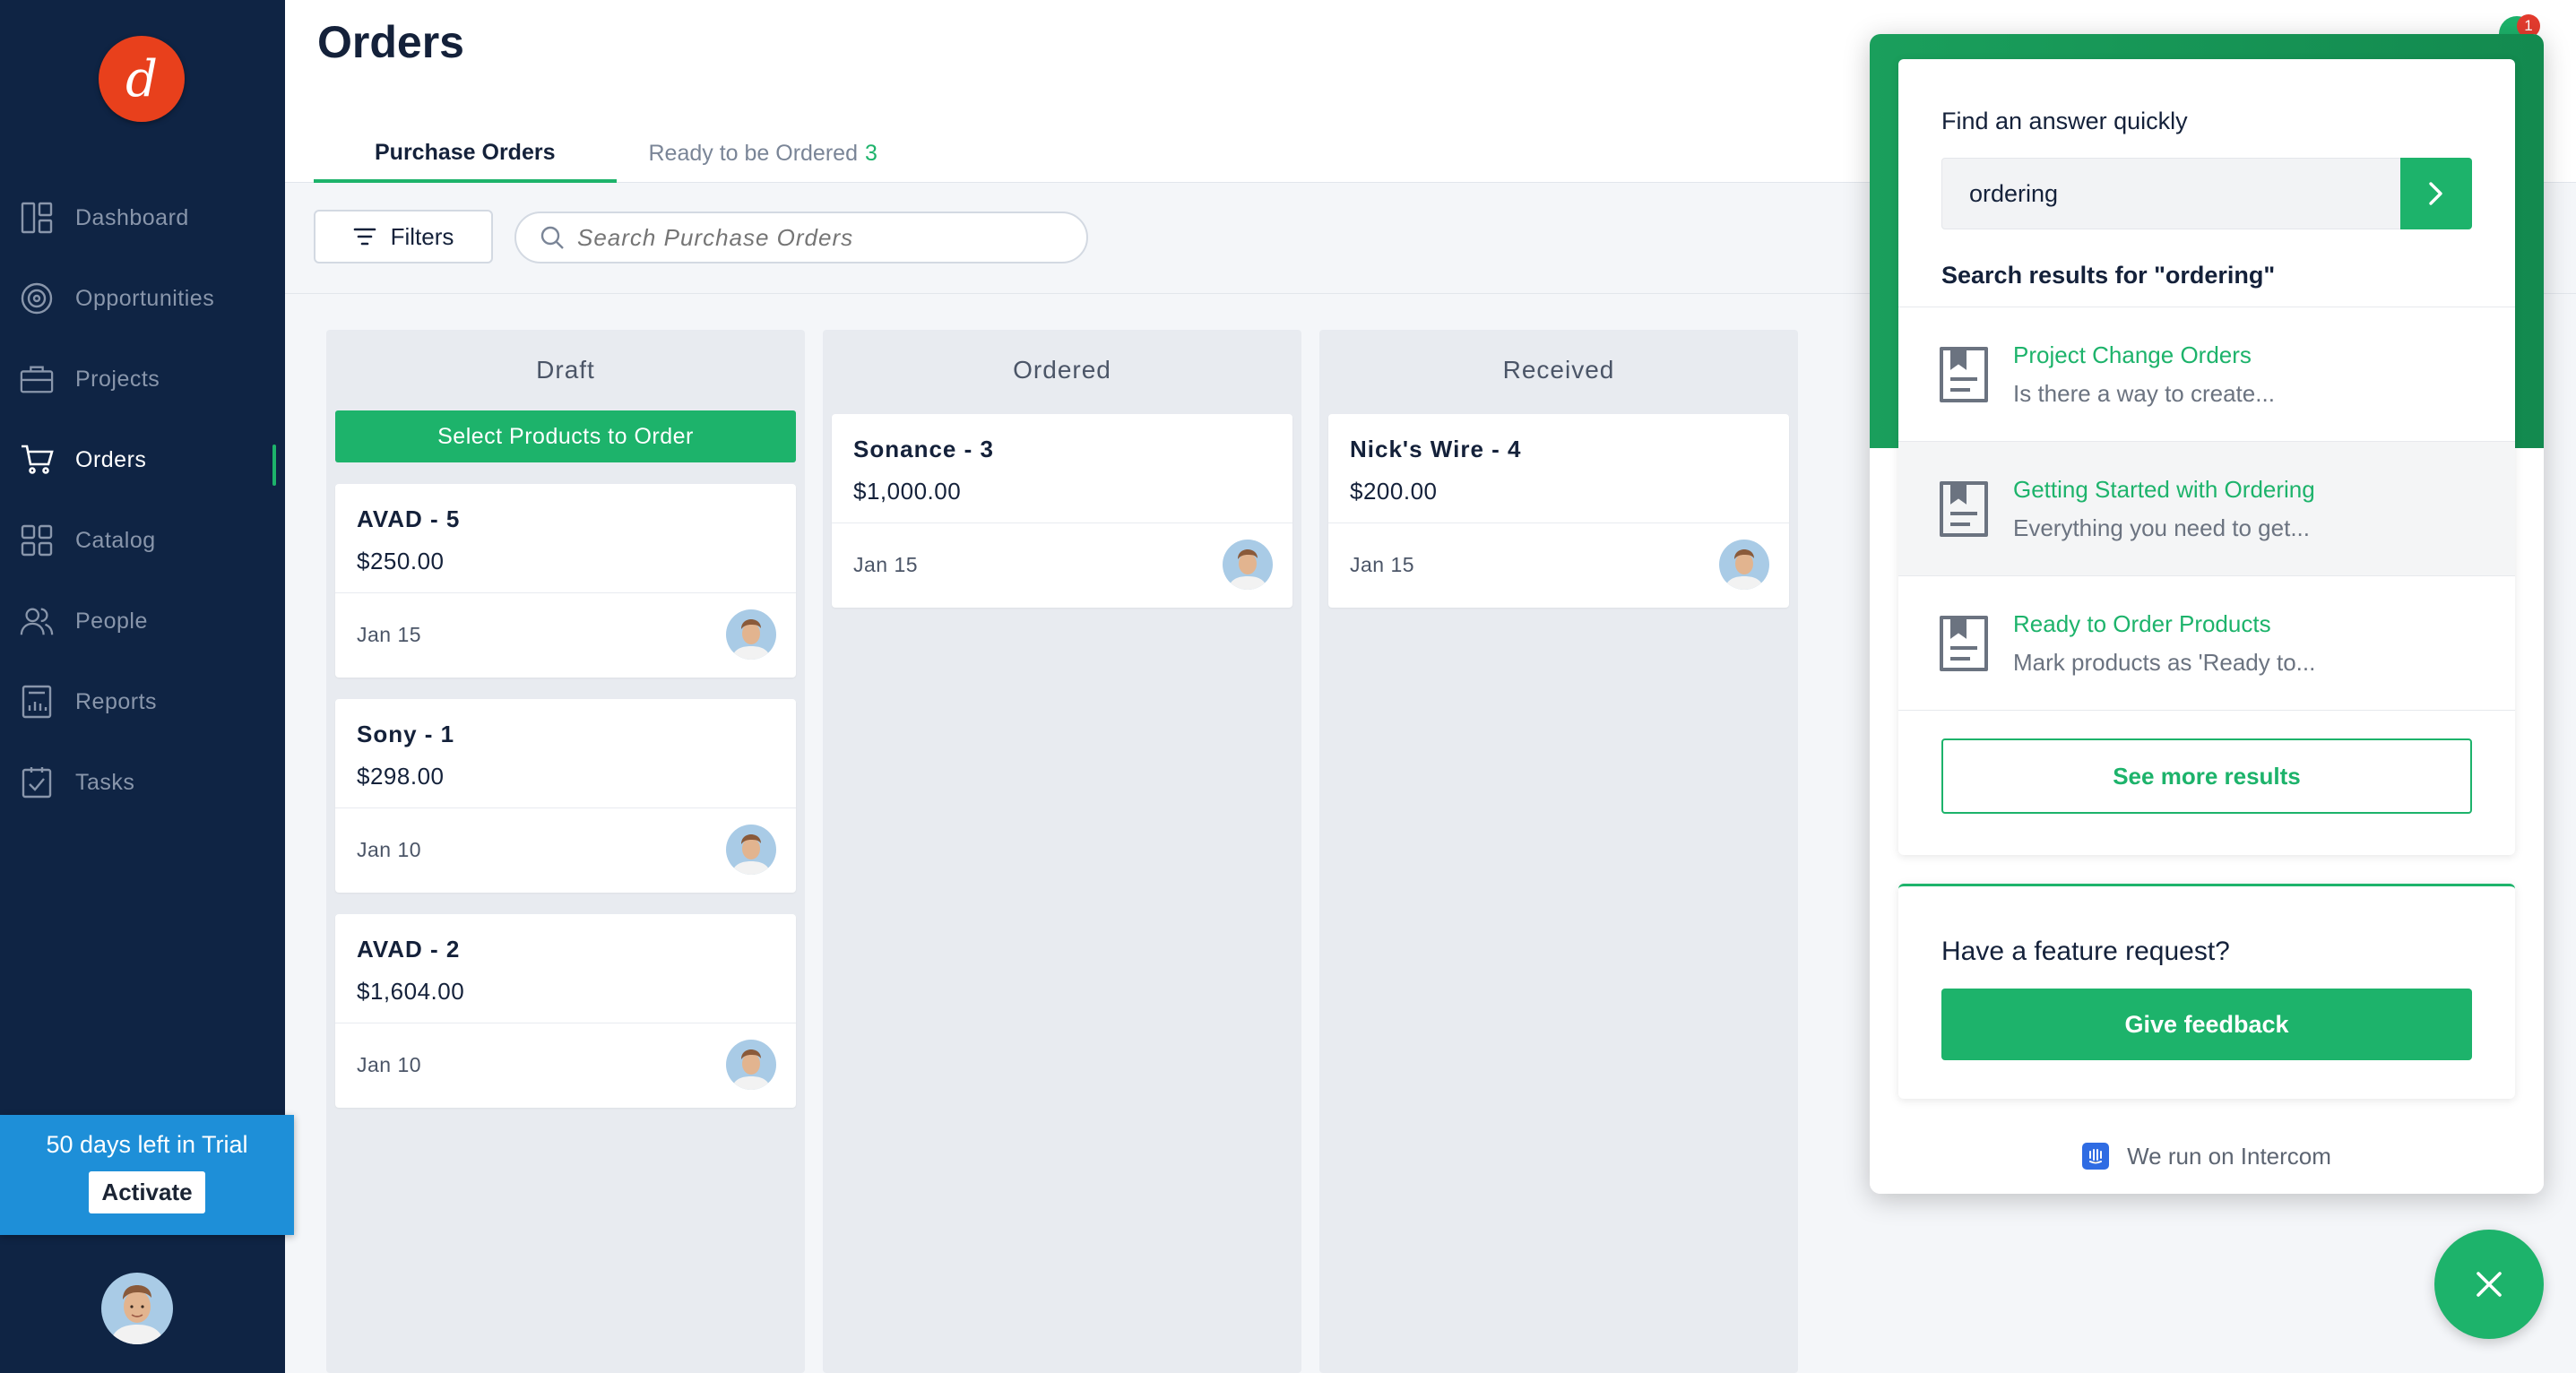  What do you see at coordinates (2085, 951) in the screenshot?
I see `feature-request-prompt: Have a feature request?` at bounding box center [2085, 951].